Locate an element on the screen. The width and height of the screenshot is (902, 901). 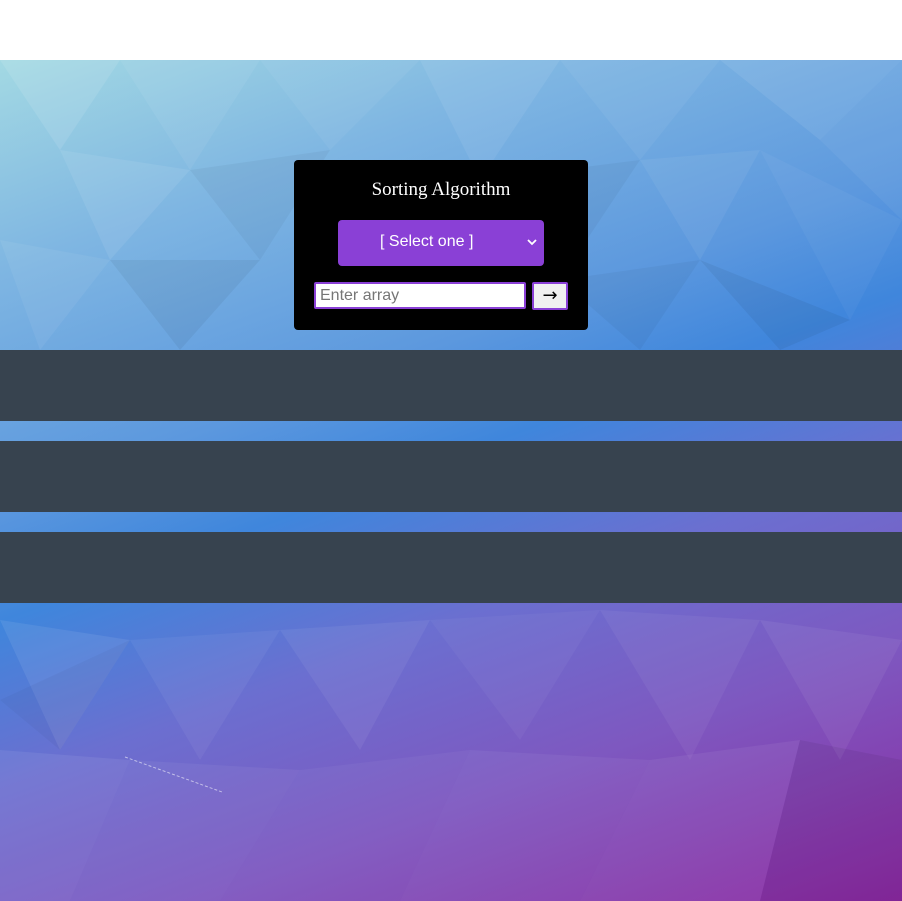
sorting-card: Sorting Algorithm [ Select one ] → is located at coordinates (441, 245).